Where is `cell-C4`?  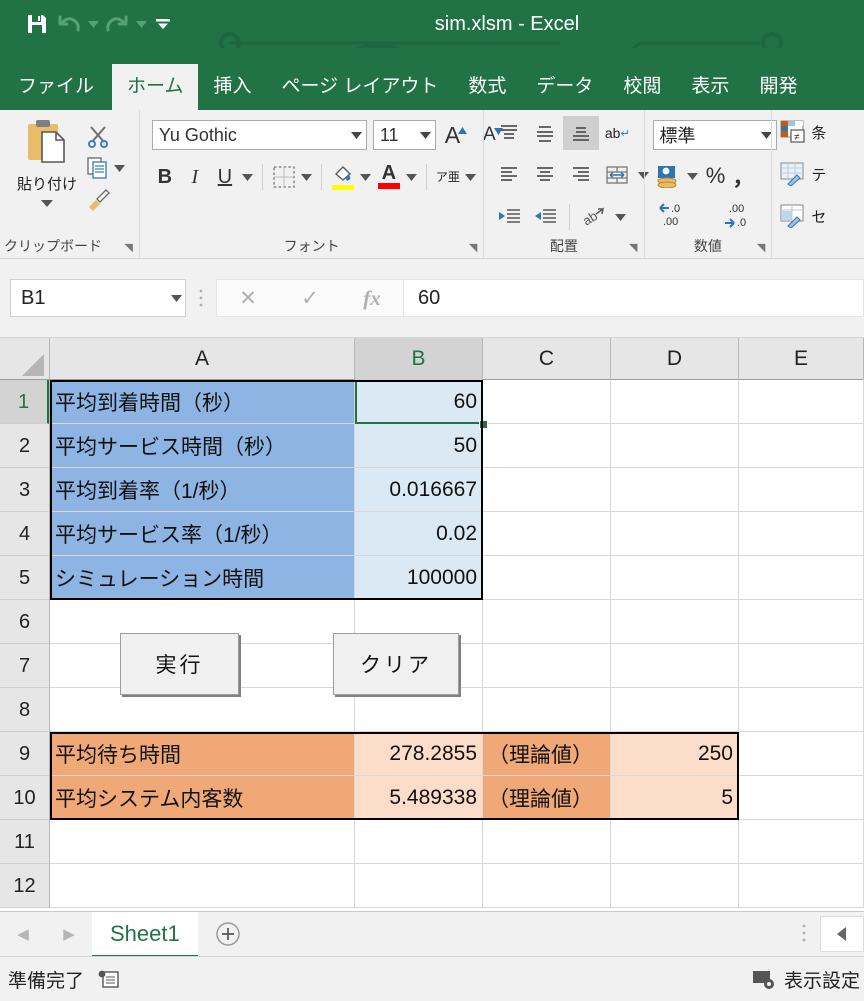
cell-C4 is located at coordinates (547, 534).